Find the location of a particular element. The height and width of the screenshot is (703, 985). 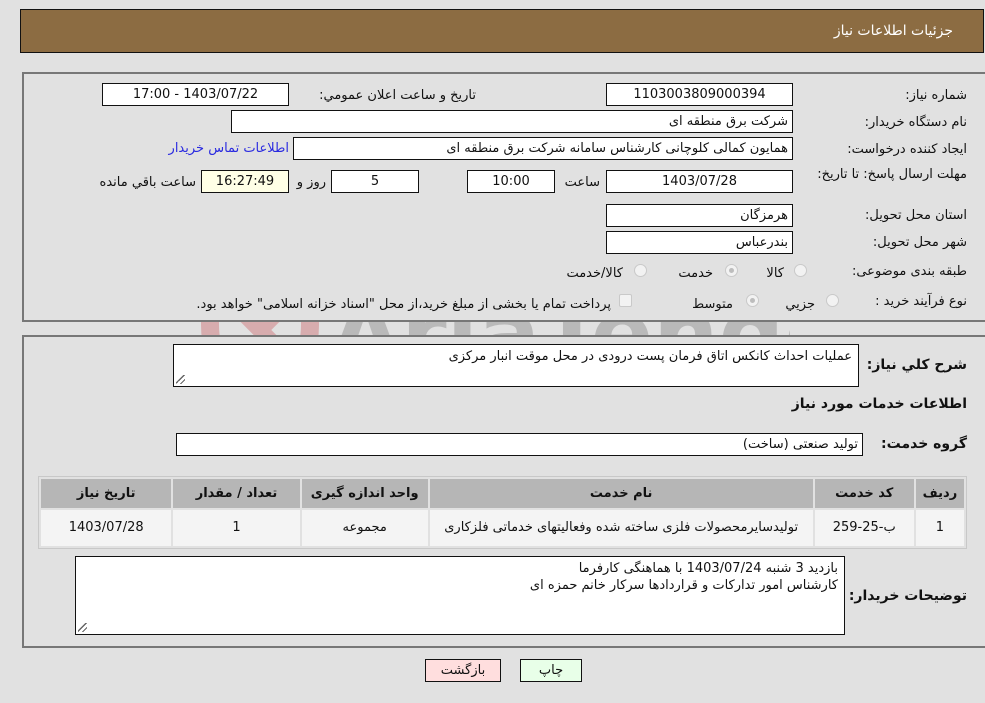

treasury-checkbox is located at coordinates (625, 300).